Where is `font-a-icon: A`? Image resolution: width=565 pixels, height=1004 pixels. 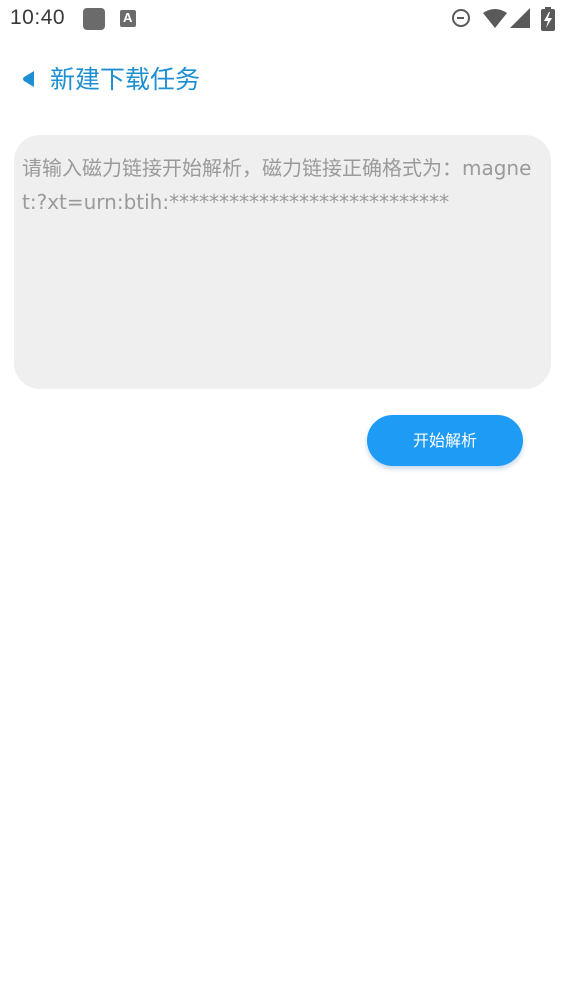 font-a-icon: A is located at coordinates (128, 18).